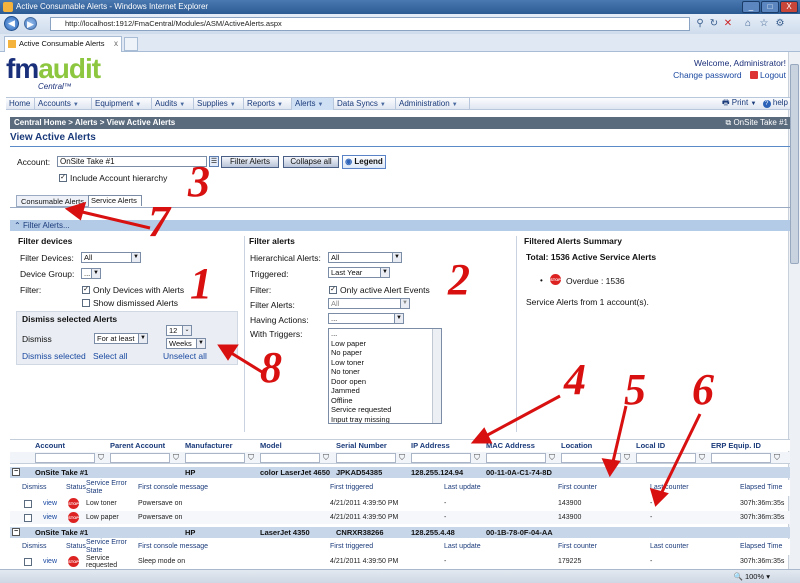 This screenshot has height=583, width=800. I want to click on arrow-7-head, so click(75, 211).